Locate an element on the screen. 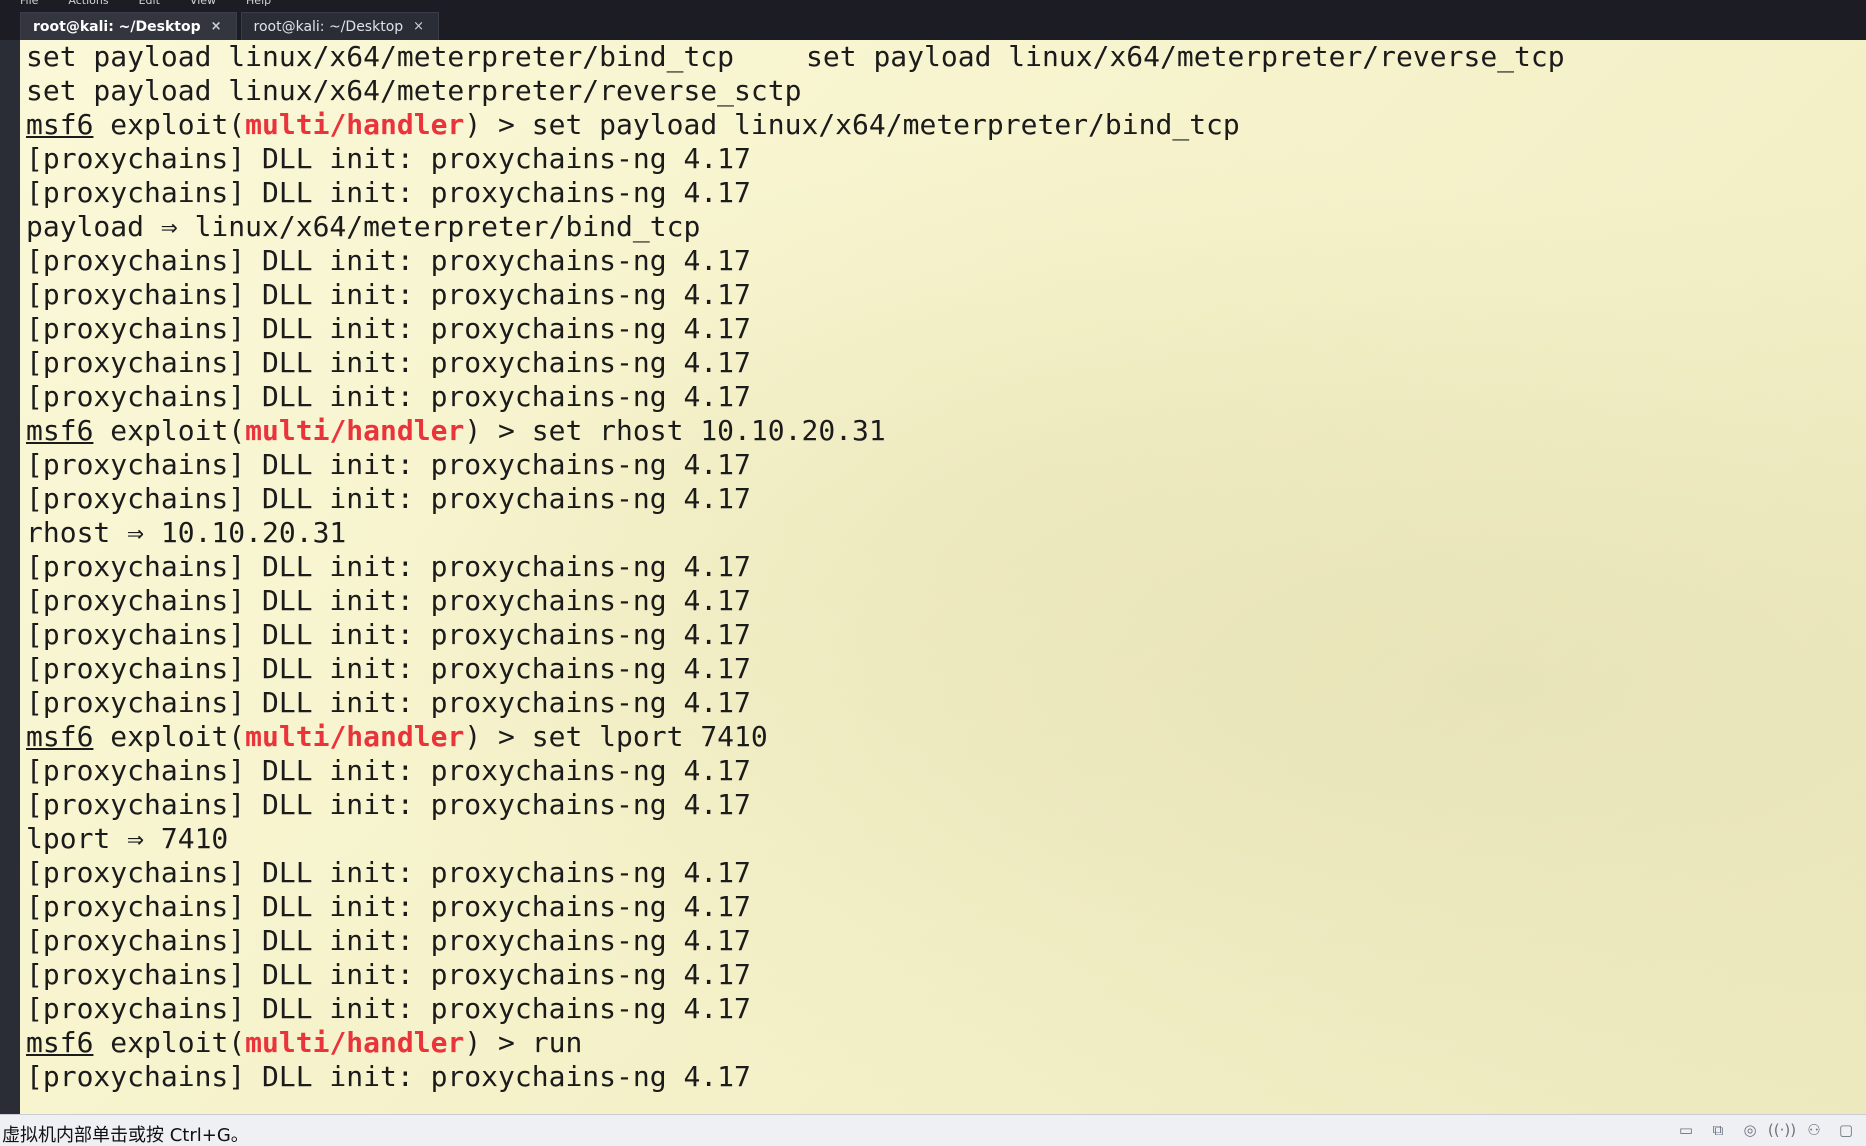  wireless-icon: ((·)) is located at coordinates (1782, 1130).